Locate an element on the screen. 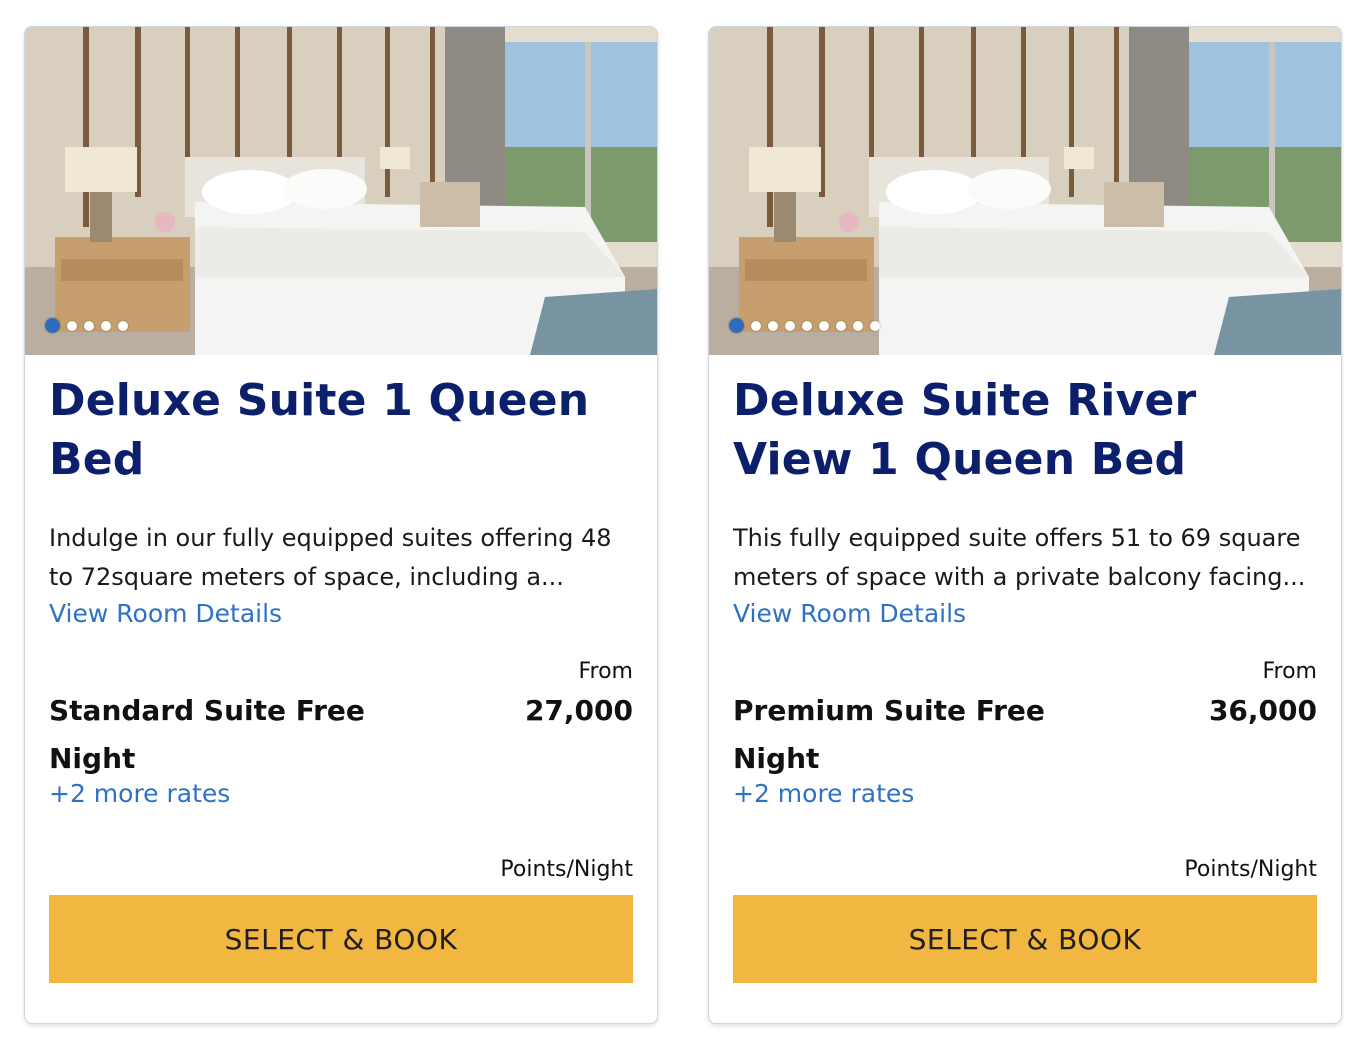 Image resolution: width=1366 pixels, height=1044 pixels. rate-summary: From Premium Suite Free Night 36,000 is located at coordinates (1025, 717).